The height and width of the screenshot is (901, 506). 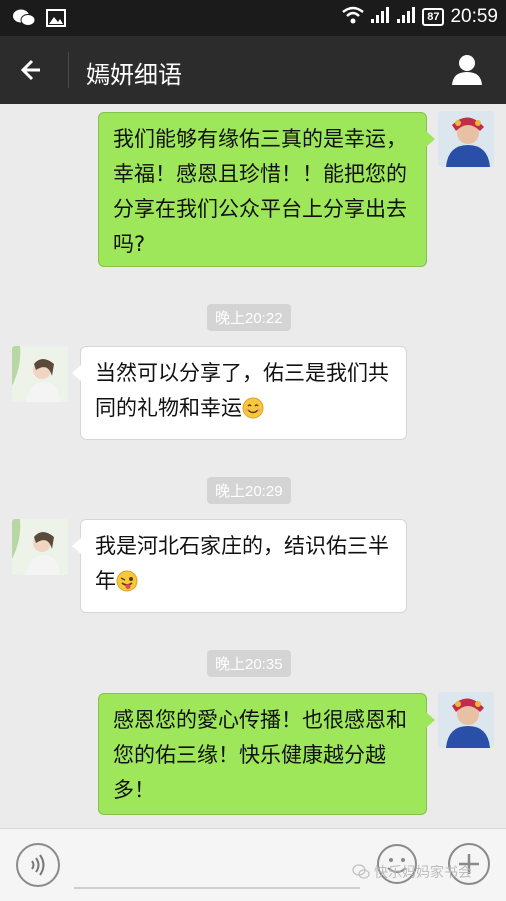 I want to click on contact-info-button, so click(x=467, y=69).